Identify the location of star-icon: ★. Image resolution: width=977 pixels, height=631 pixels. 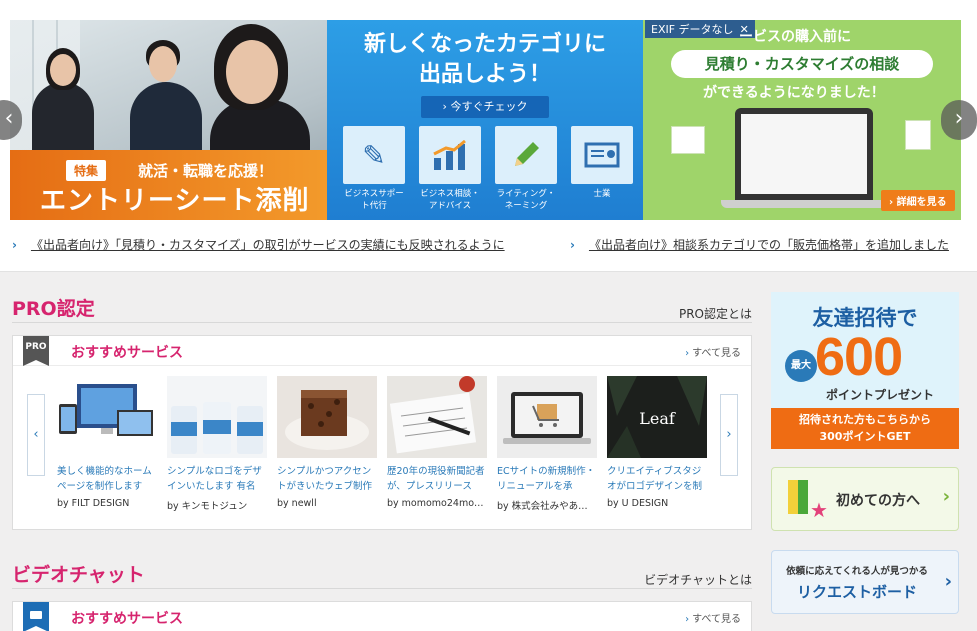
(819, 510).